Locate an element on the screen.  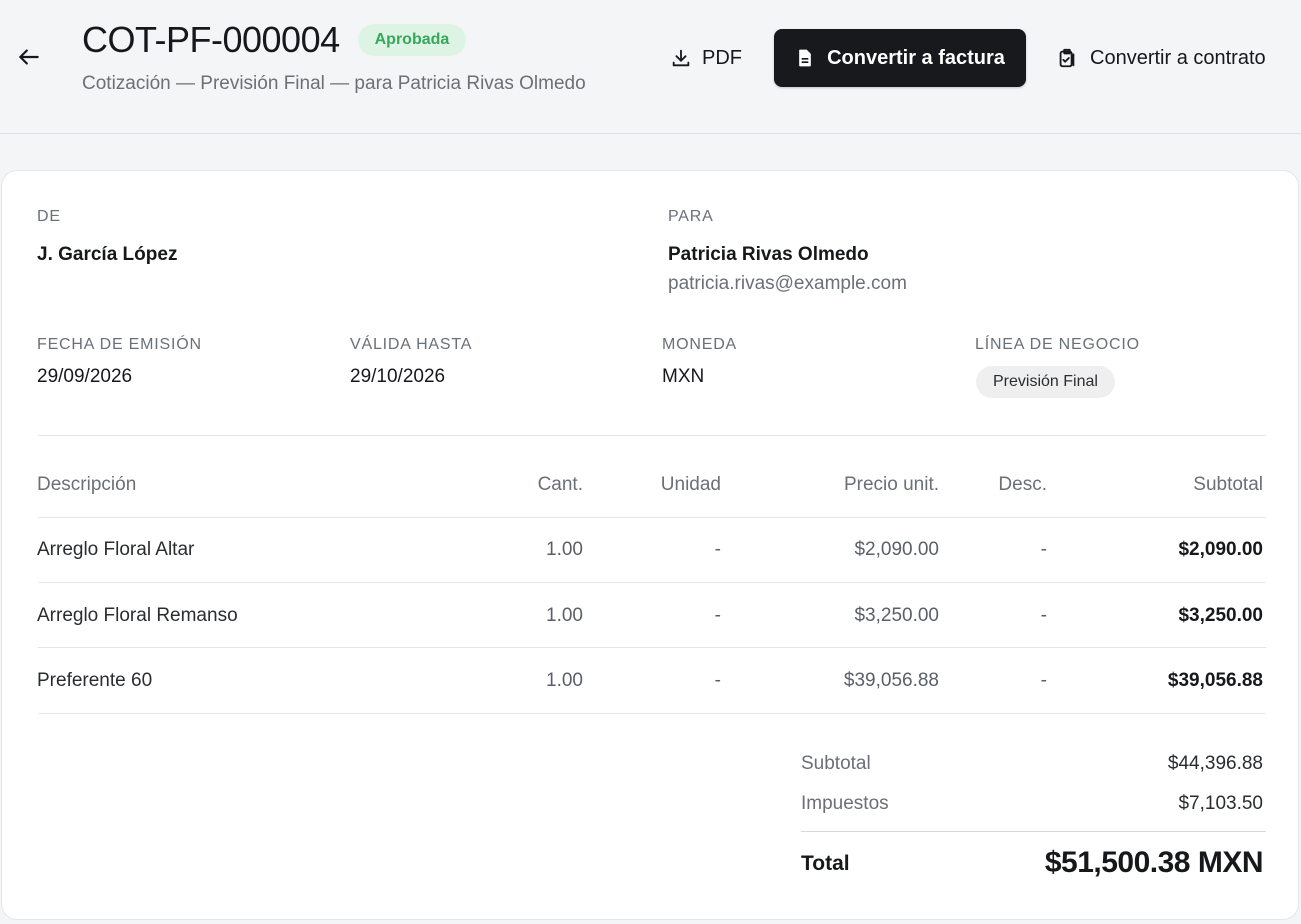
summary-subtotal-value: $44,396.88 is located at coordinates (1215, 763).